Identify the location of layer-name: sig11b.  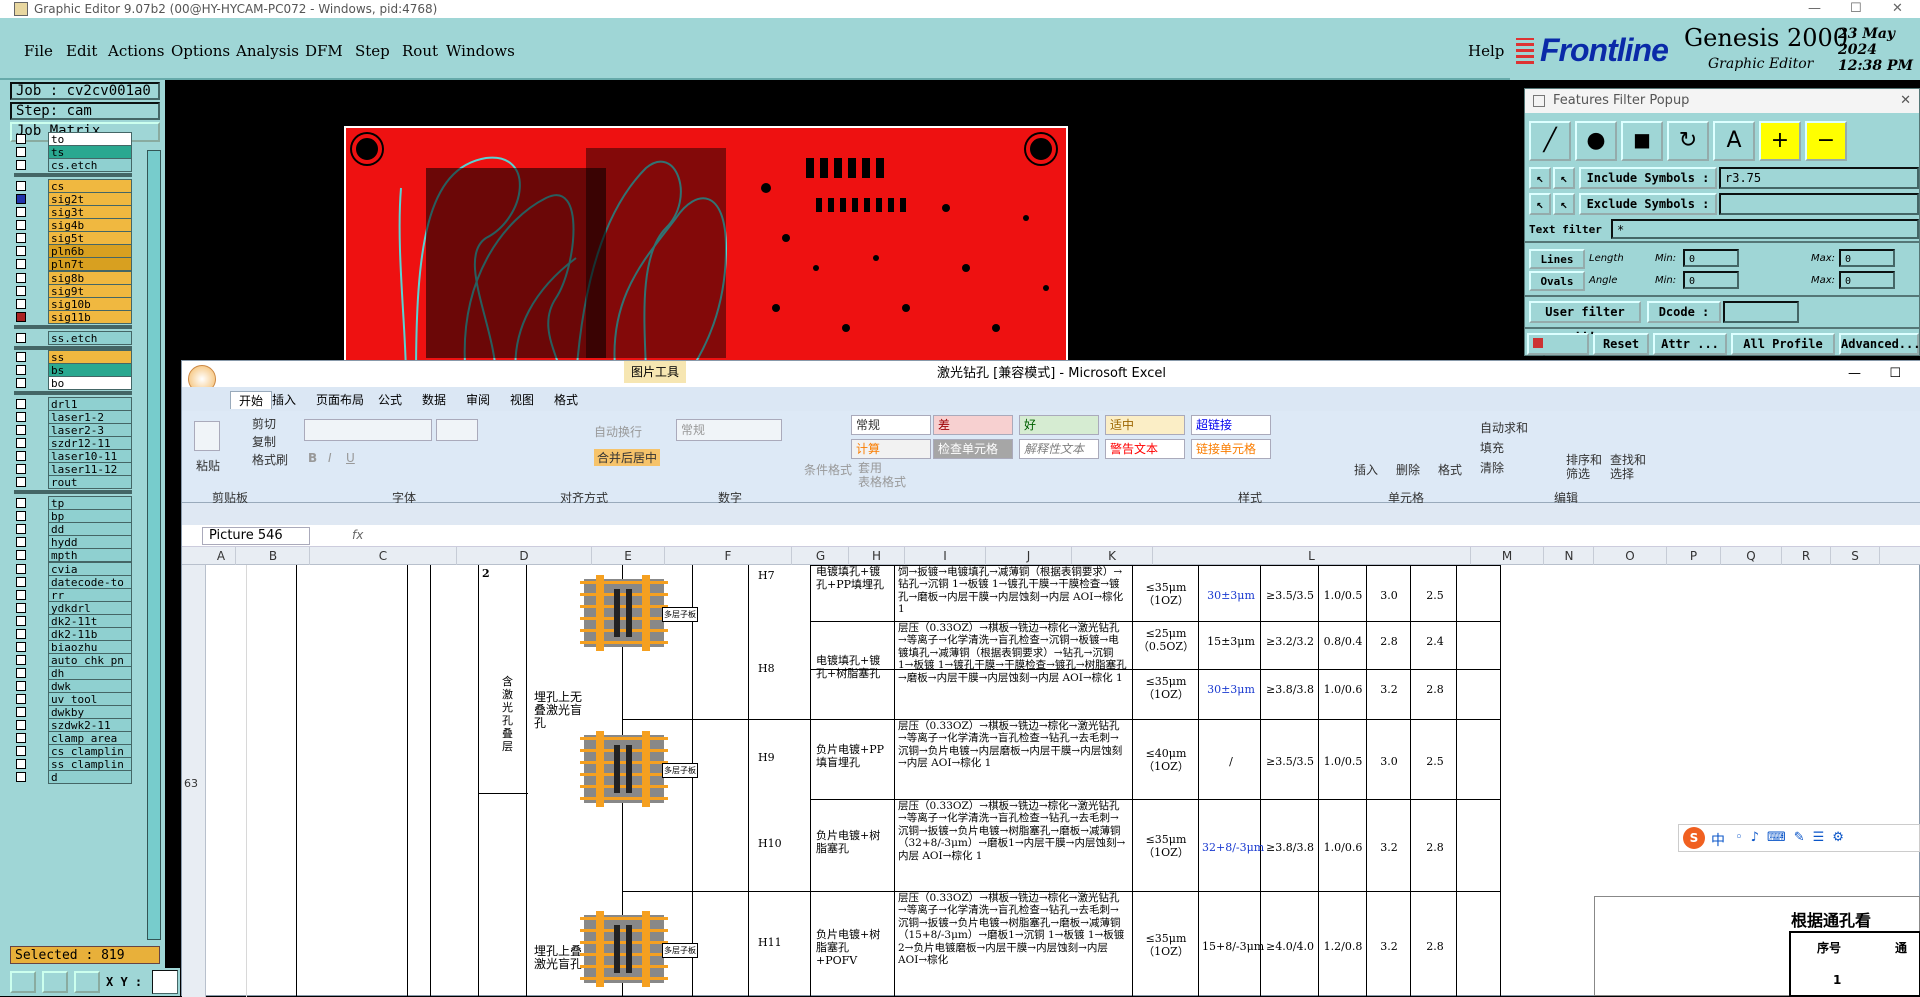
(90, 316).